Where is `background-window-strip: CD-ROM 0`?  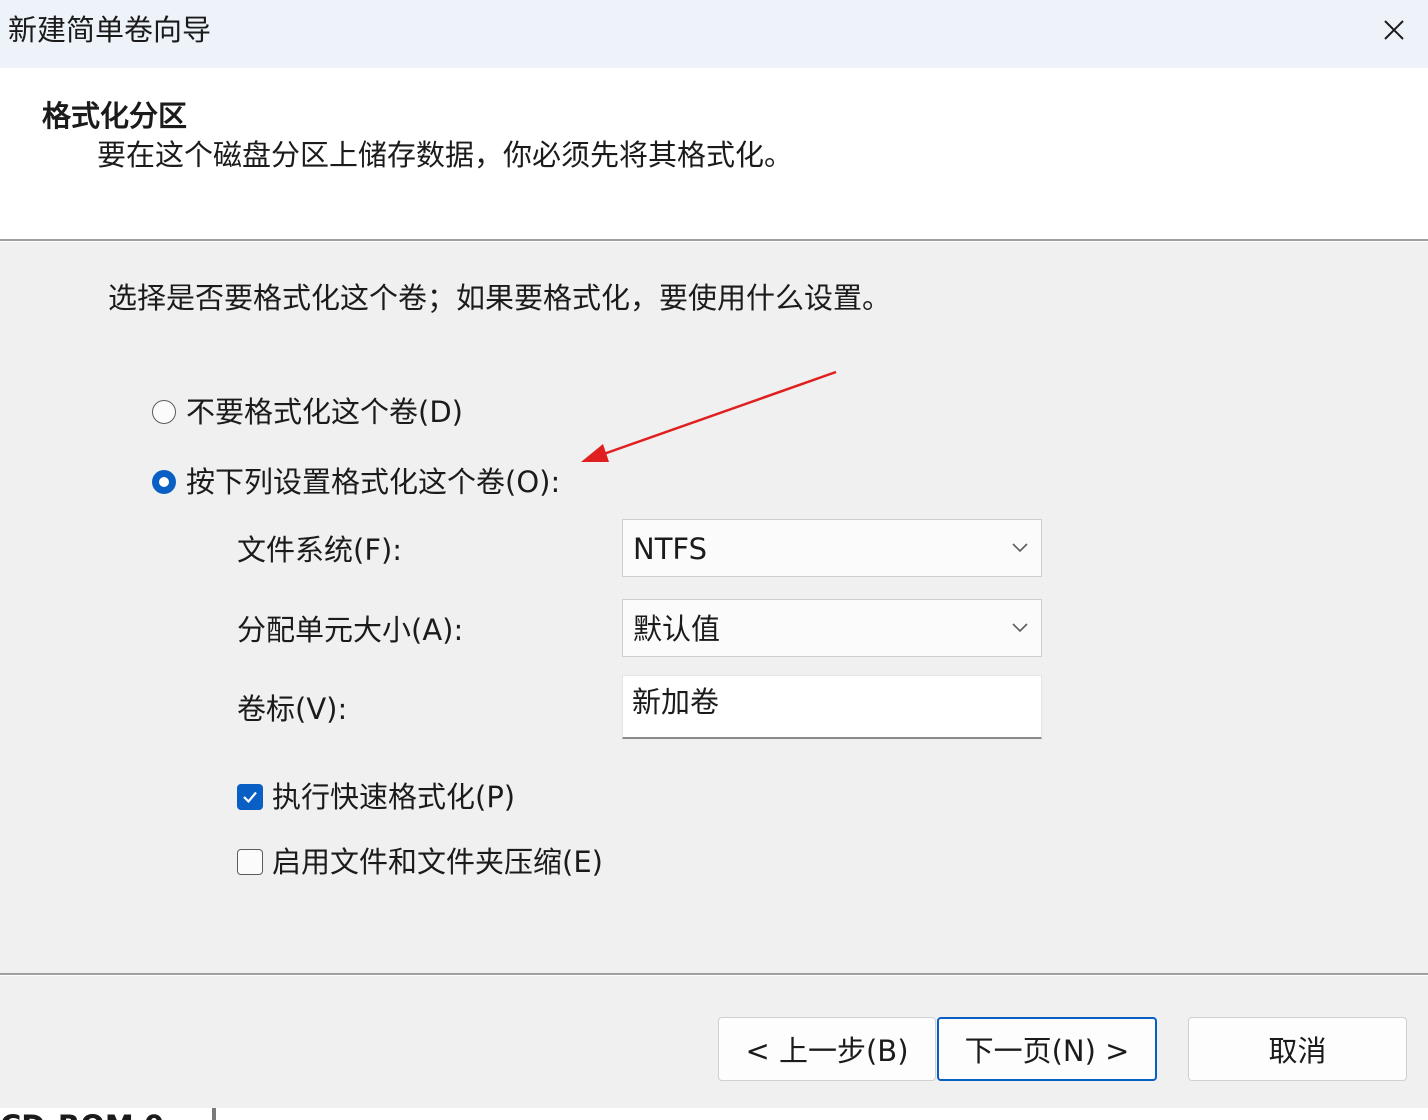 background-window-strip: CD-ROM 0 is located at coordinates (714, 1114).